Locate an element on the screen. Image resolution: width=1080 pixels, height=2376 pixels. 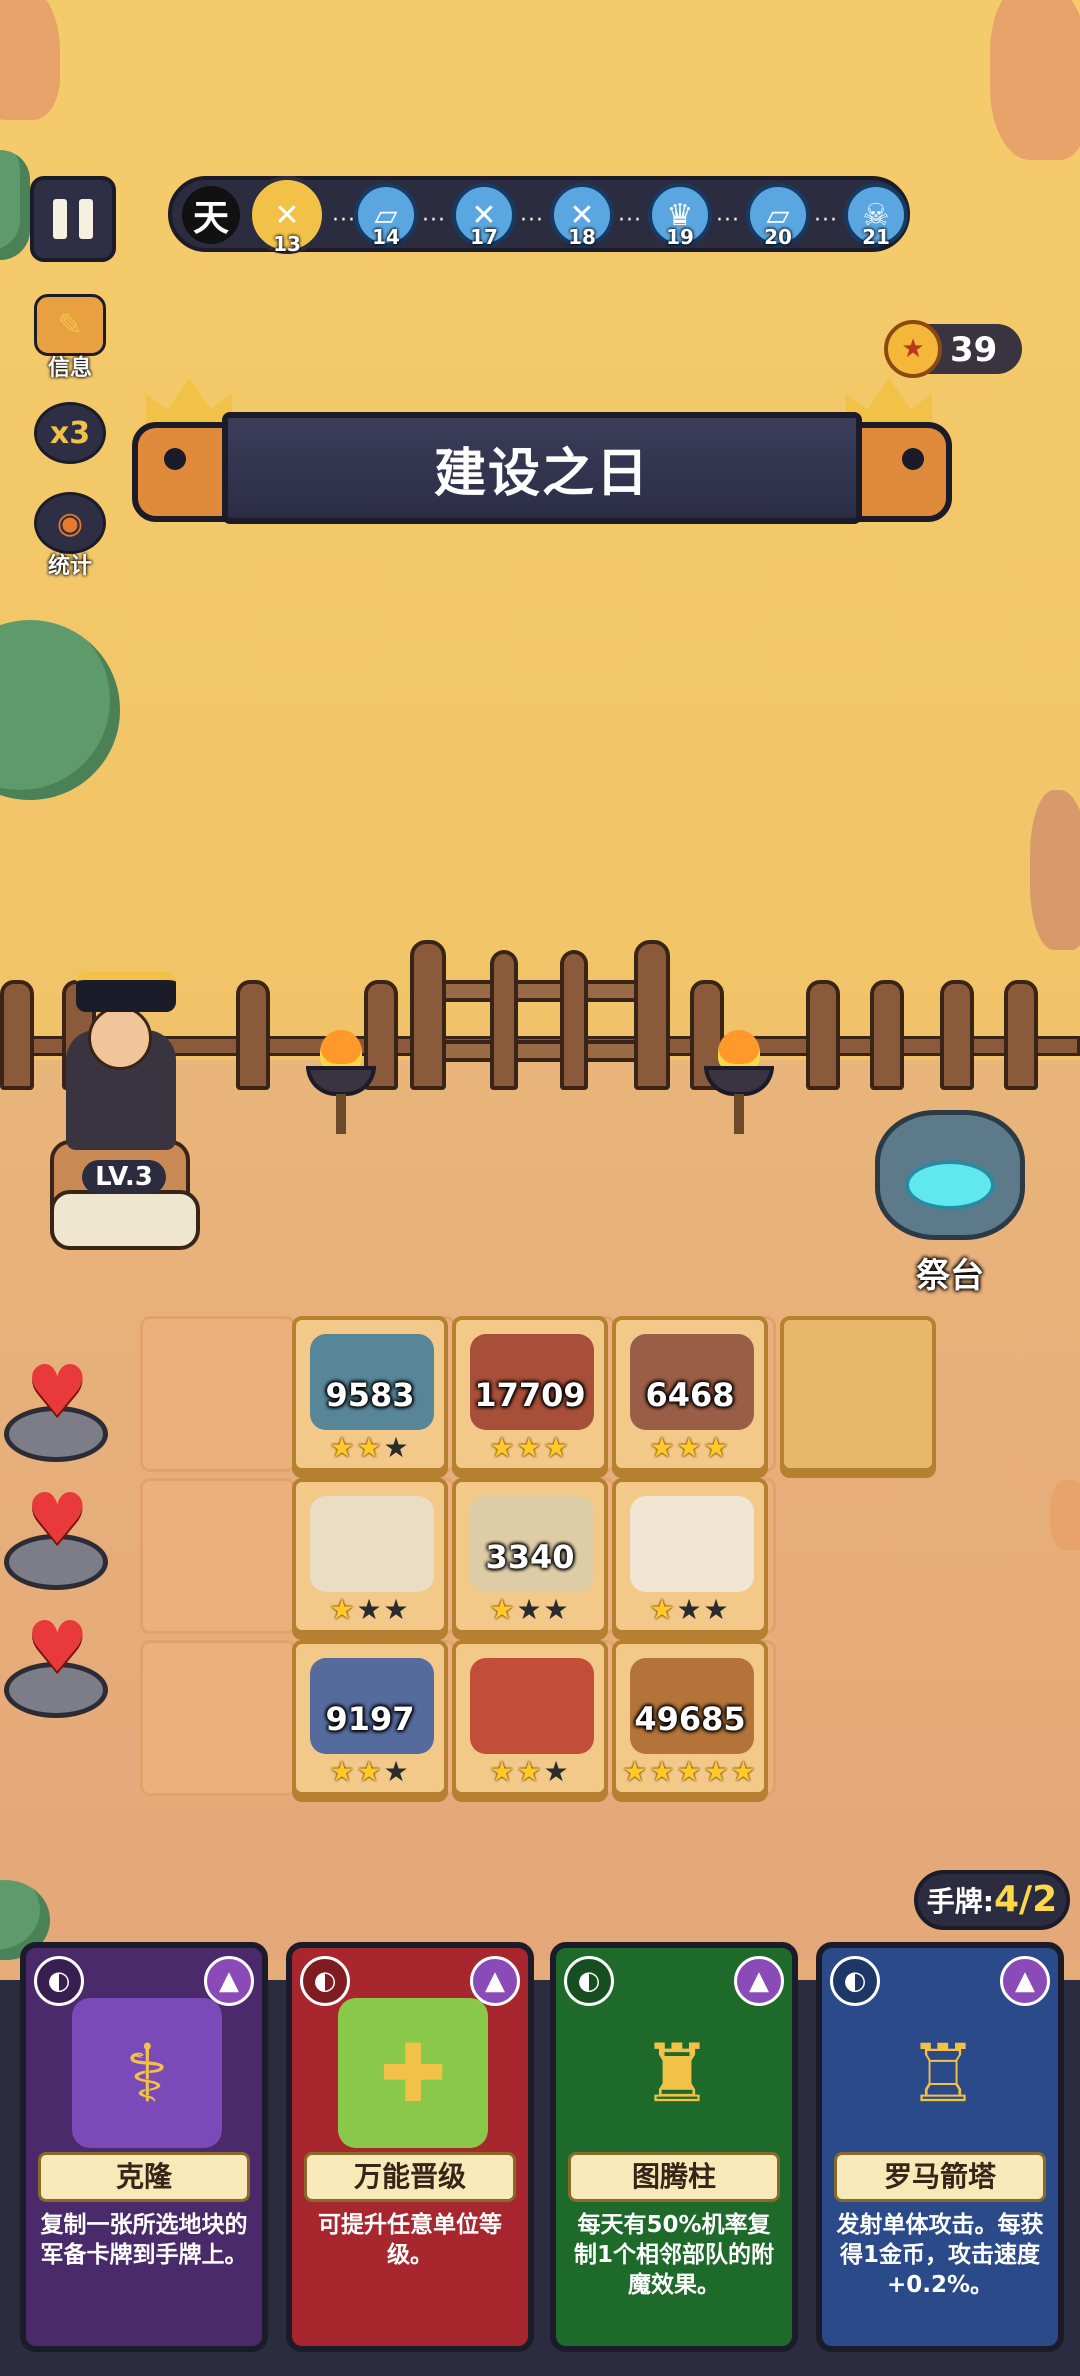
speed-button: x3 is located at coordinates (70, 433).